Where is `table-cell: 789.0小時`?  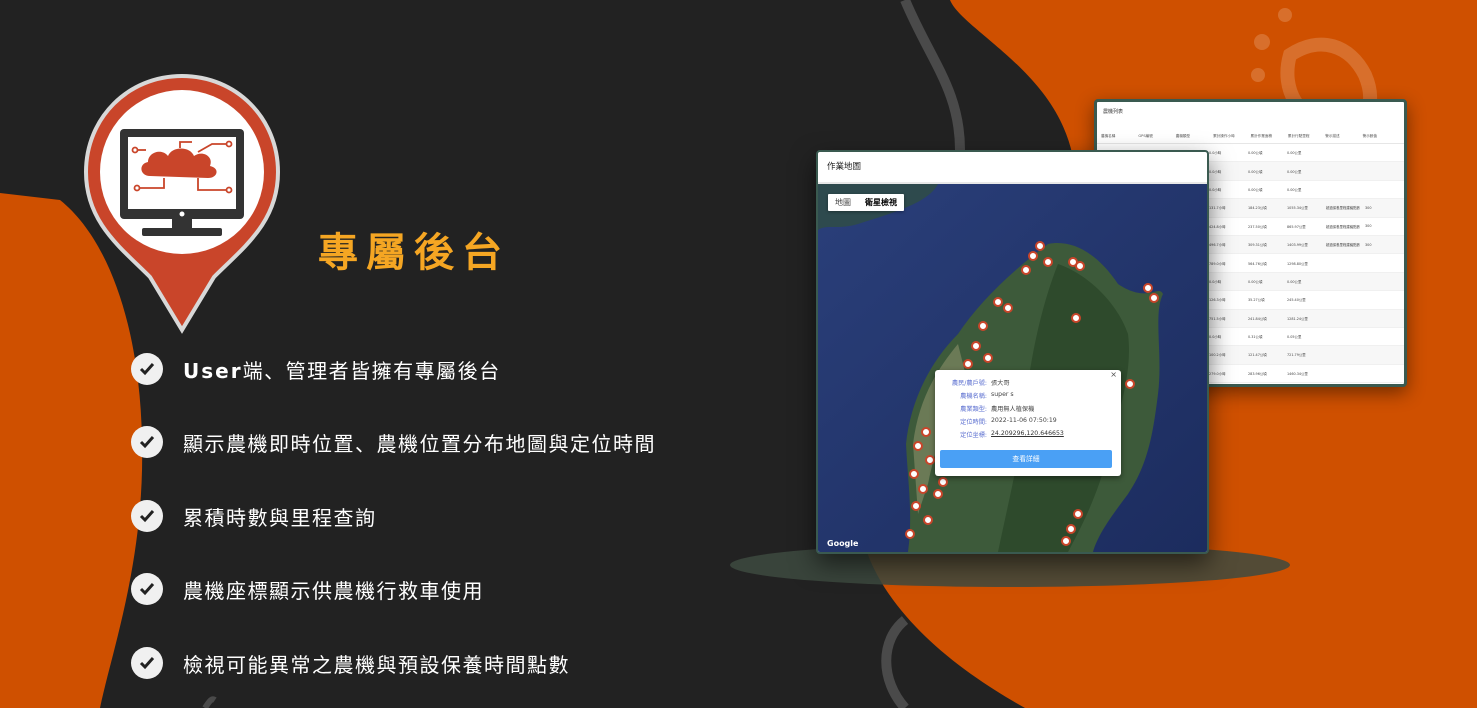
table-cell: 789.0小時 is located at coordinates (1217, 263).